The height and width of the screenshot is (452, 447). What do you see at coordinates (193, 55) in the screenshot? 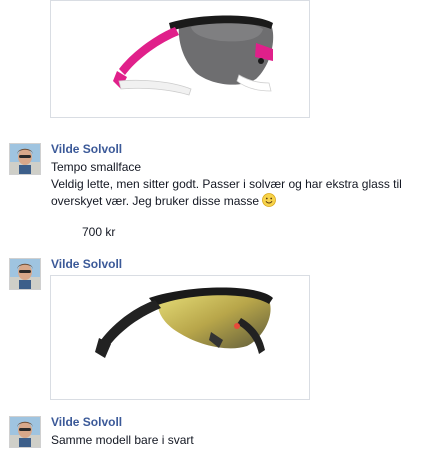
I see `pink-sunglasses-image` at bounding box center [193, 55].